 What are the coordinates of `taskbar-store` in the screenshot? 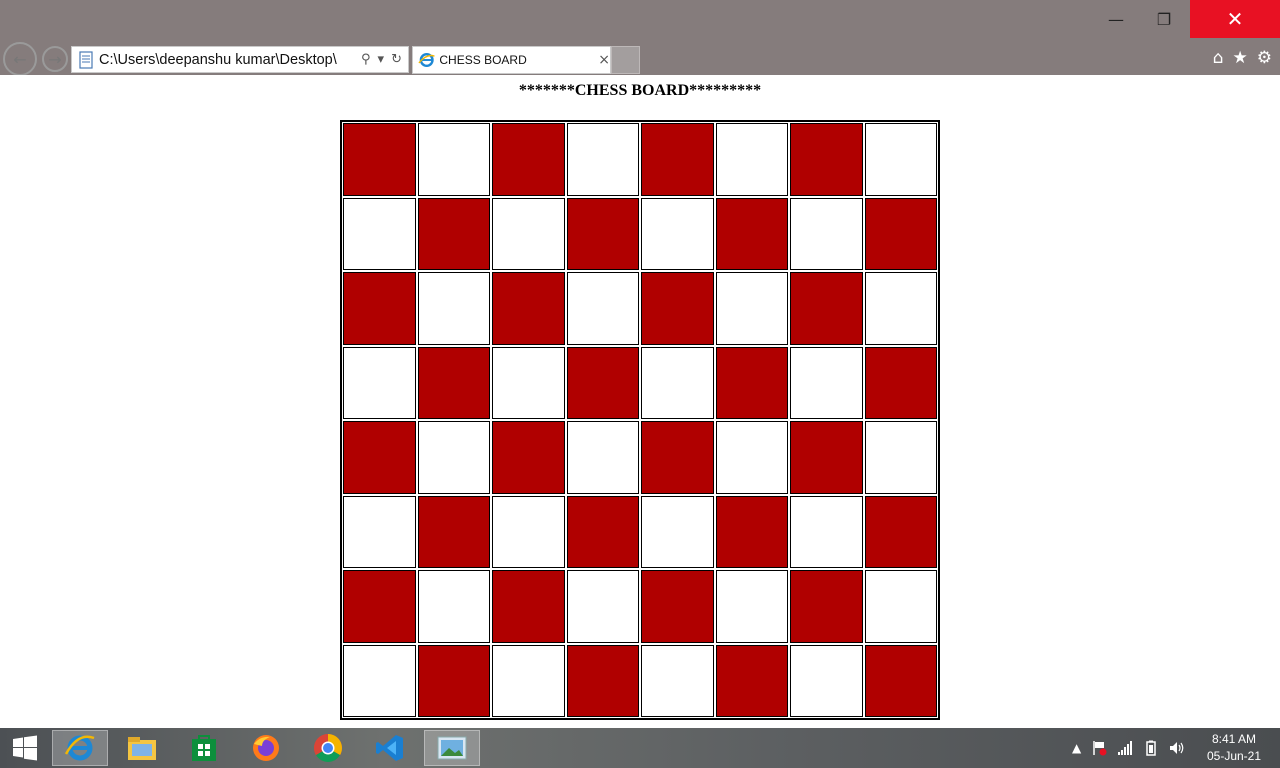 It's located at (204, 748).